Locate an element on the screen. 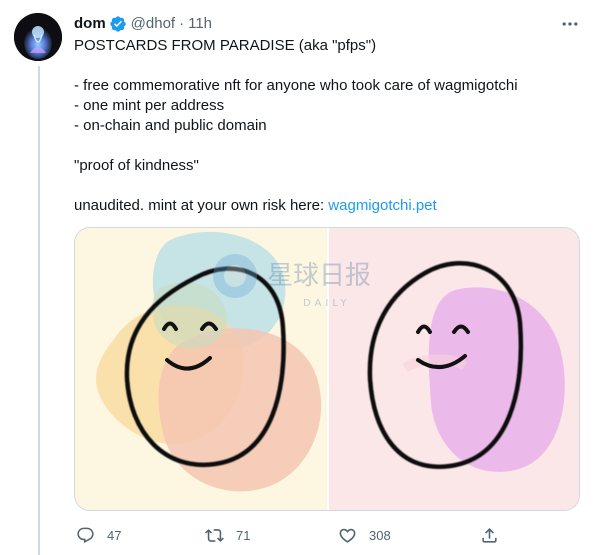 This screenshot has height=555, width=597. share-icon is located at coordinates (489, 535).